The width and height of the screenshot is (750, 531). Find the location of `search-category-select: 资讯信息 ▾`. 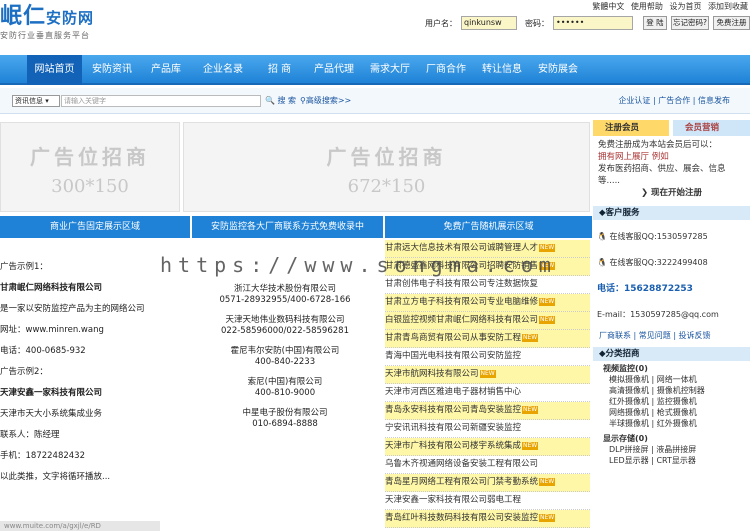

search-category-select: 资讯信息 ▾ is located at coordinates (36, 101).